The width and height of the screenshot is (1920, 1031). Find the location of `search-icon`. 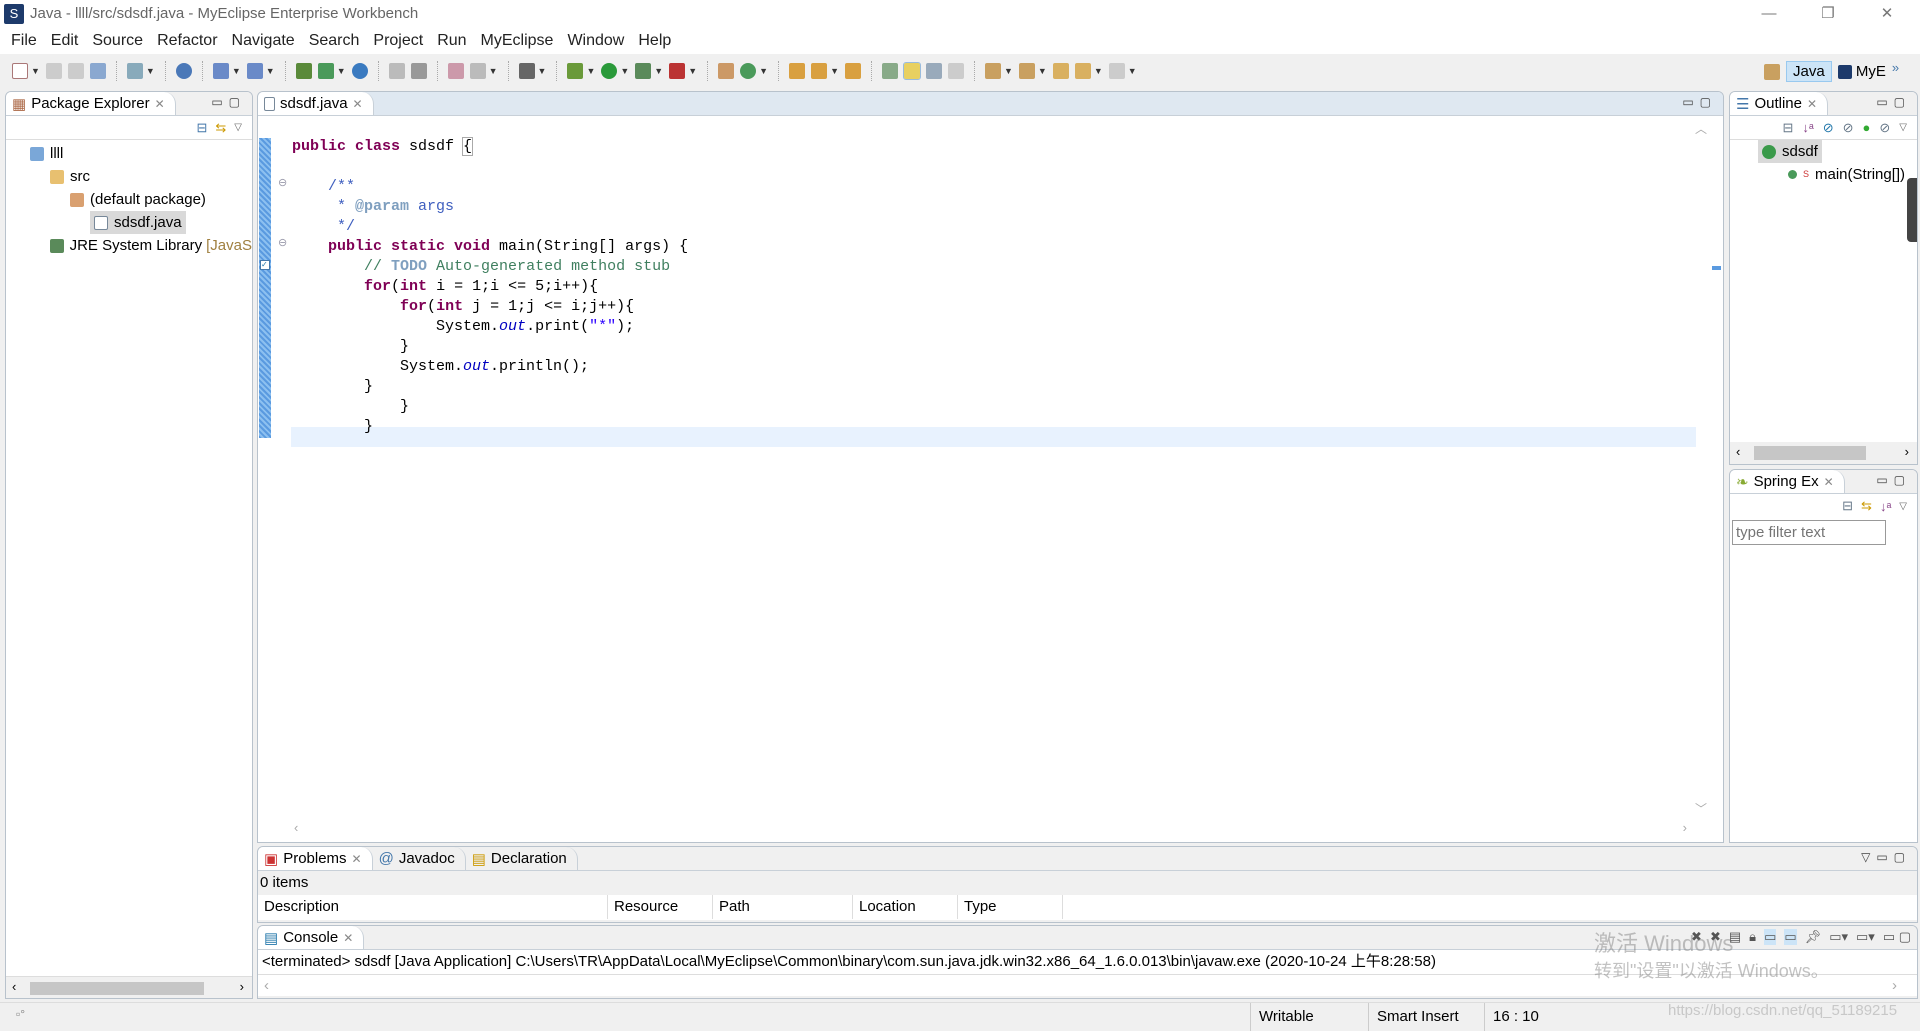

search-icon is located at coordinates (819, 71).